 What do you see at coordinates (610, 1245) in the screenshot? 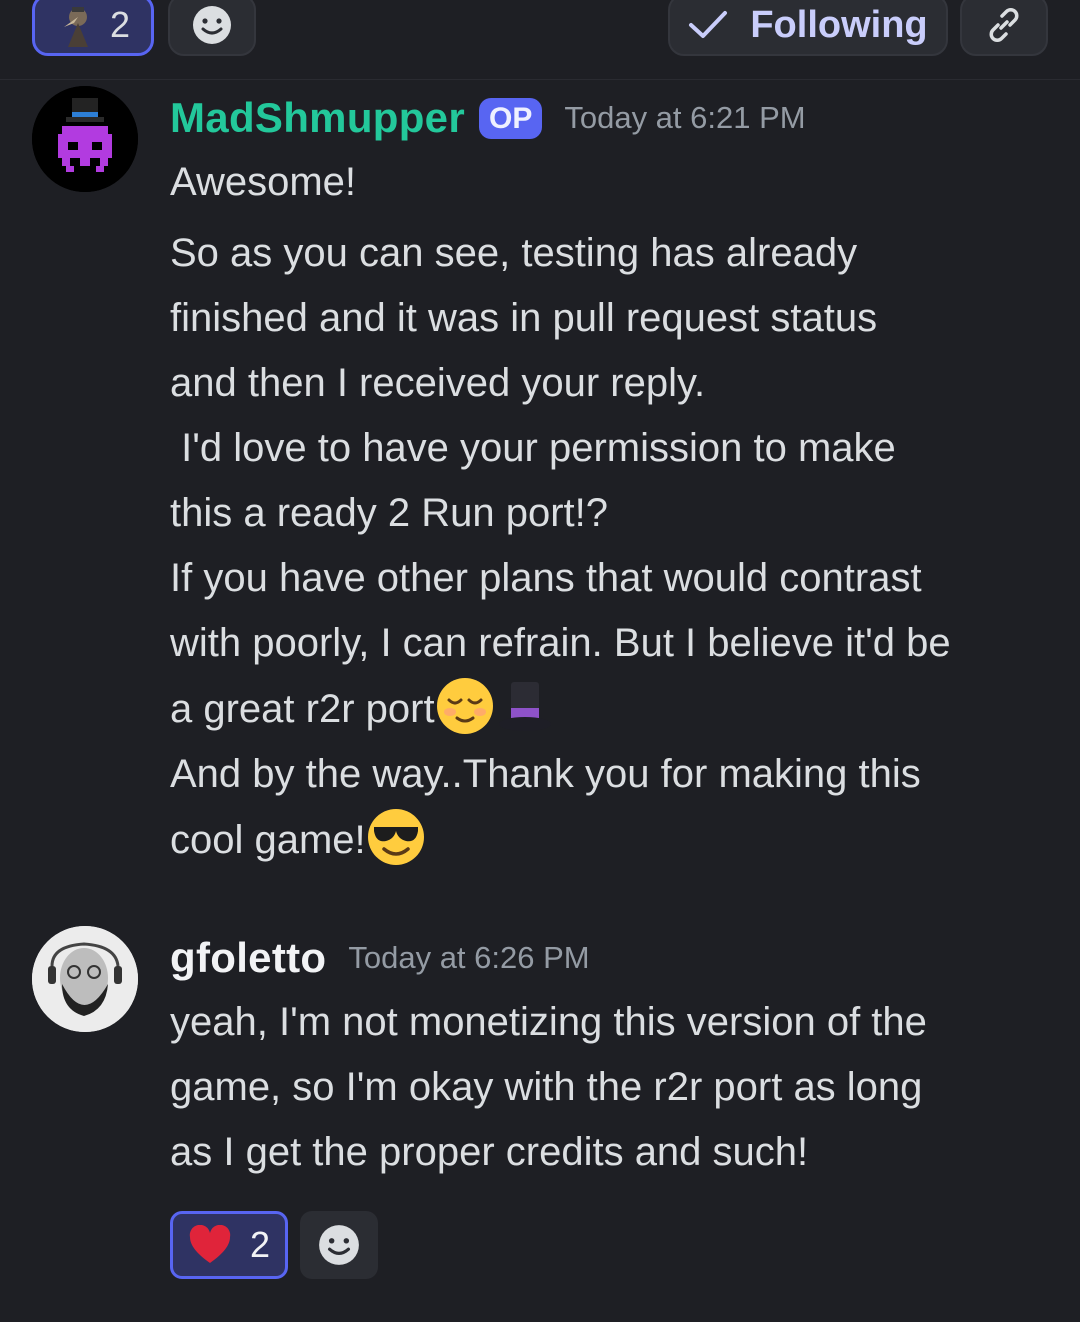
I see `reactions-bar: 2` at bounding box center [610, 1245].